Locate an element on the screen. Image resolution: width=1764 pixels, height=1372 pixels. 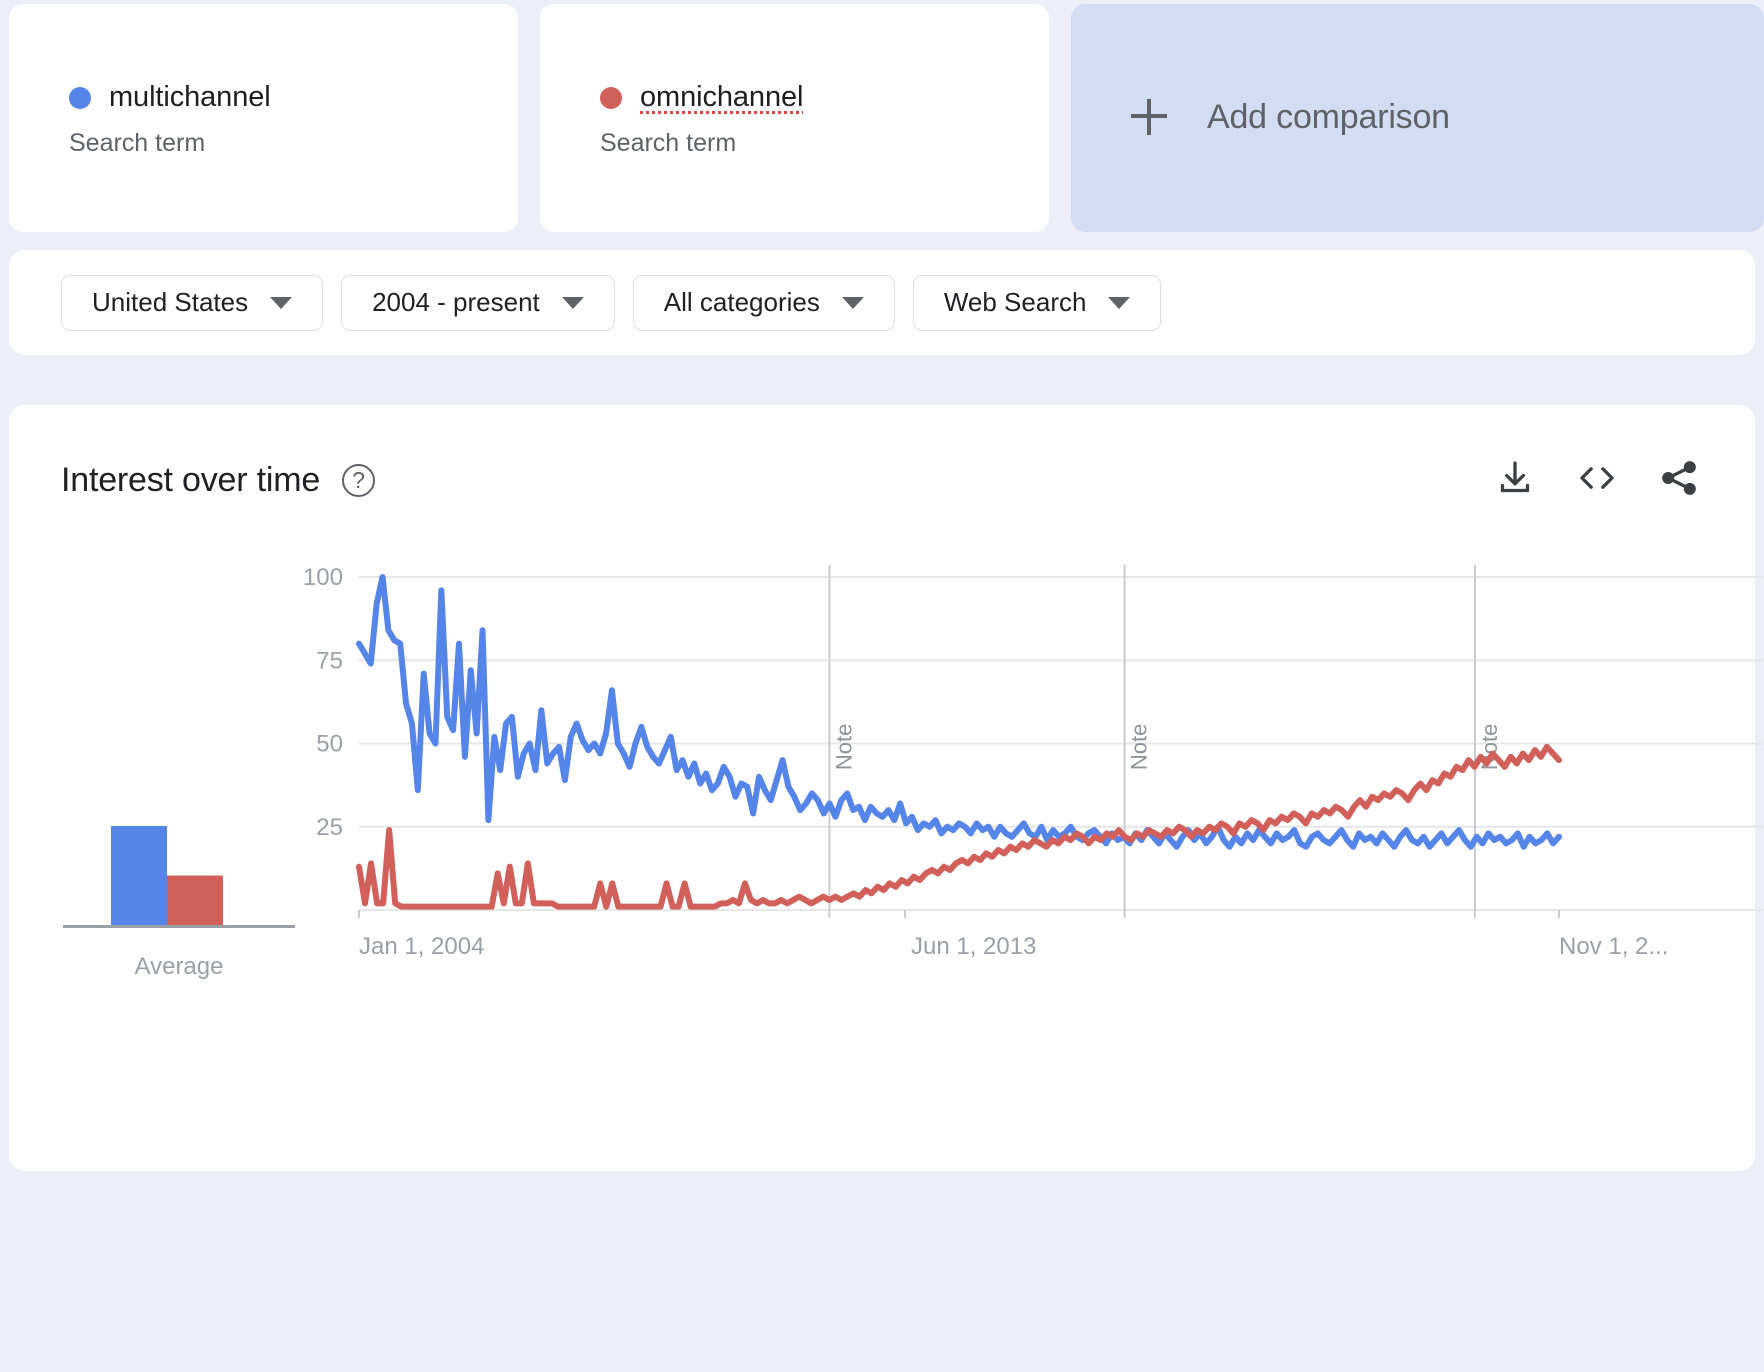
plus-icon is located at coordinates (1149, 117).